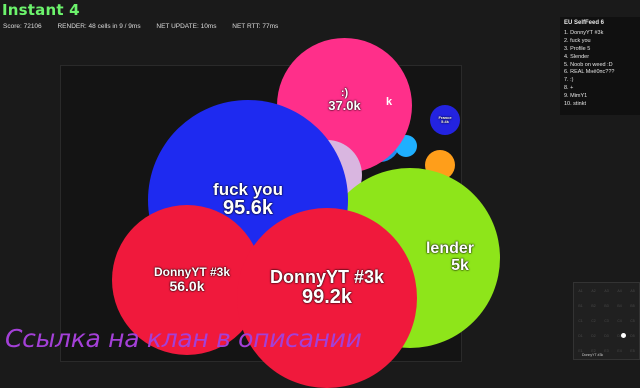  I want to click on leaderboard-item: 5. Noob on weed :D, so click(588, 64).